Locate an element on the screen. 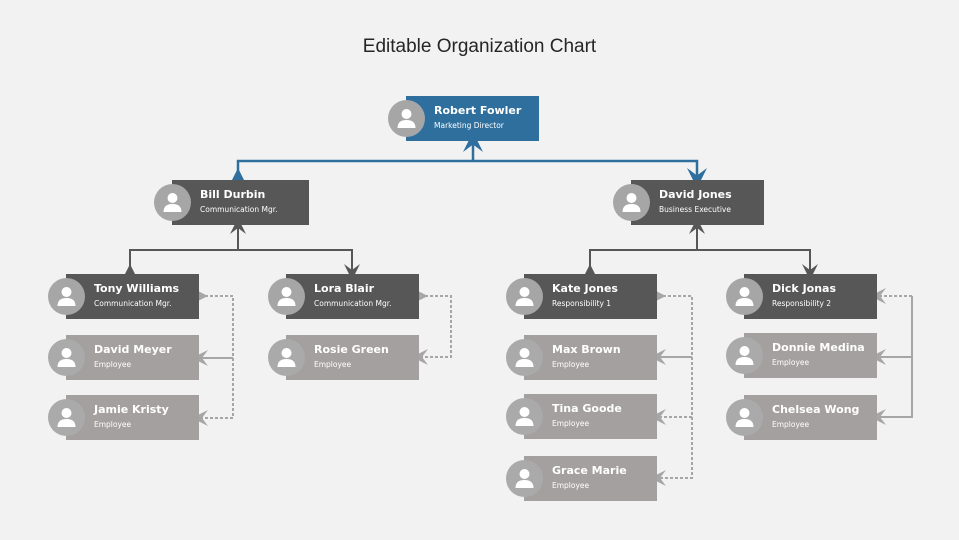 Image resolution: width=959 pixels, height=540 pixels. node-name: Jamie Kristy is located at coordinates (131, 409).